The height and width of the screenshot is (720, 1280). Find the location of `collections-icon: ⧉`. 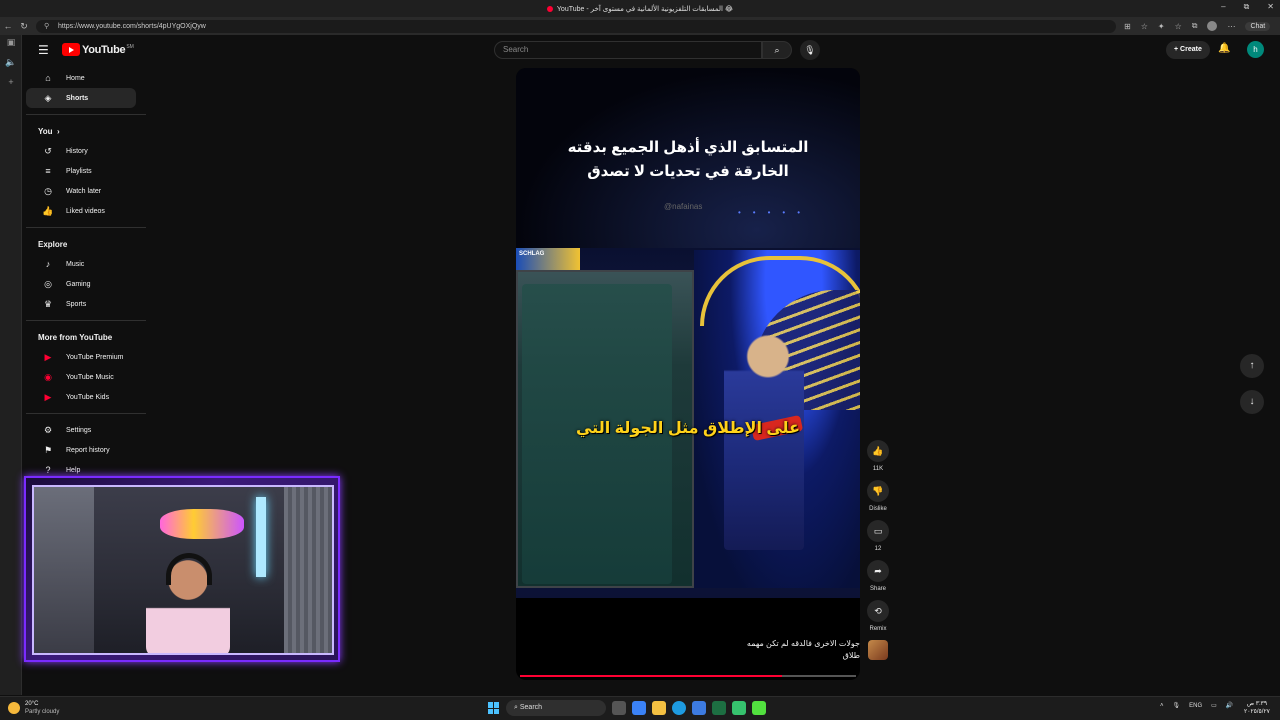

collections-icon: ⧉ is located at coordinates (1195, 26).